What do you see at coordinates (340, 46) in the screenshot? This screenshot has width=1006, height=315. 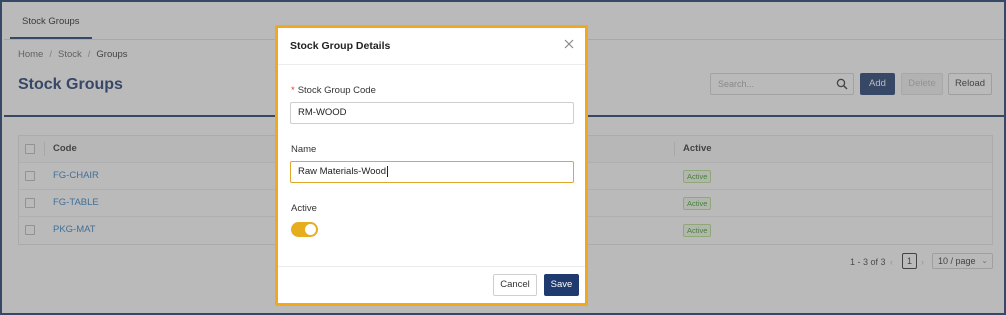 I see `modal-title: Stock Group Details` at bounding box center [340, 46].